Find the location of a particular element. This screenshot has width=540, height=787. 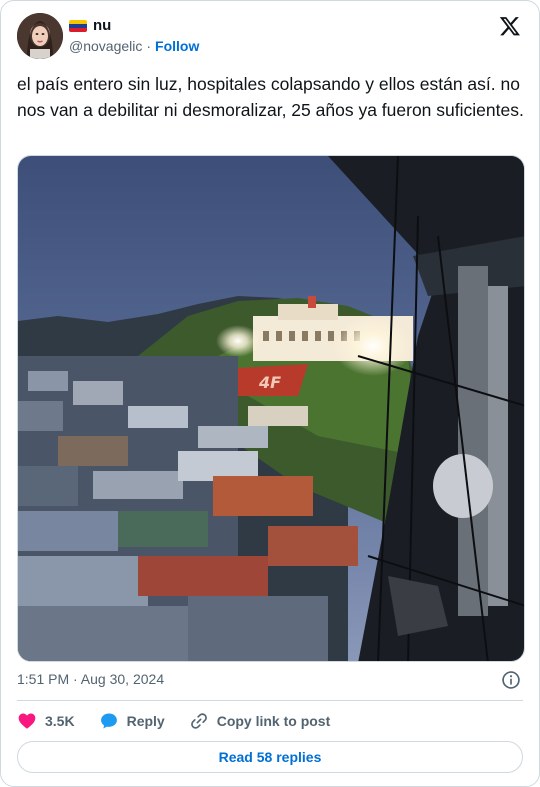

tweet-header: nu @novagelic · Follow is located at coordinates (270, 37).